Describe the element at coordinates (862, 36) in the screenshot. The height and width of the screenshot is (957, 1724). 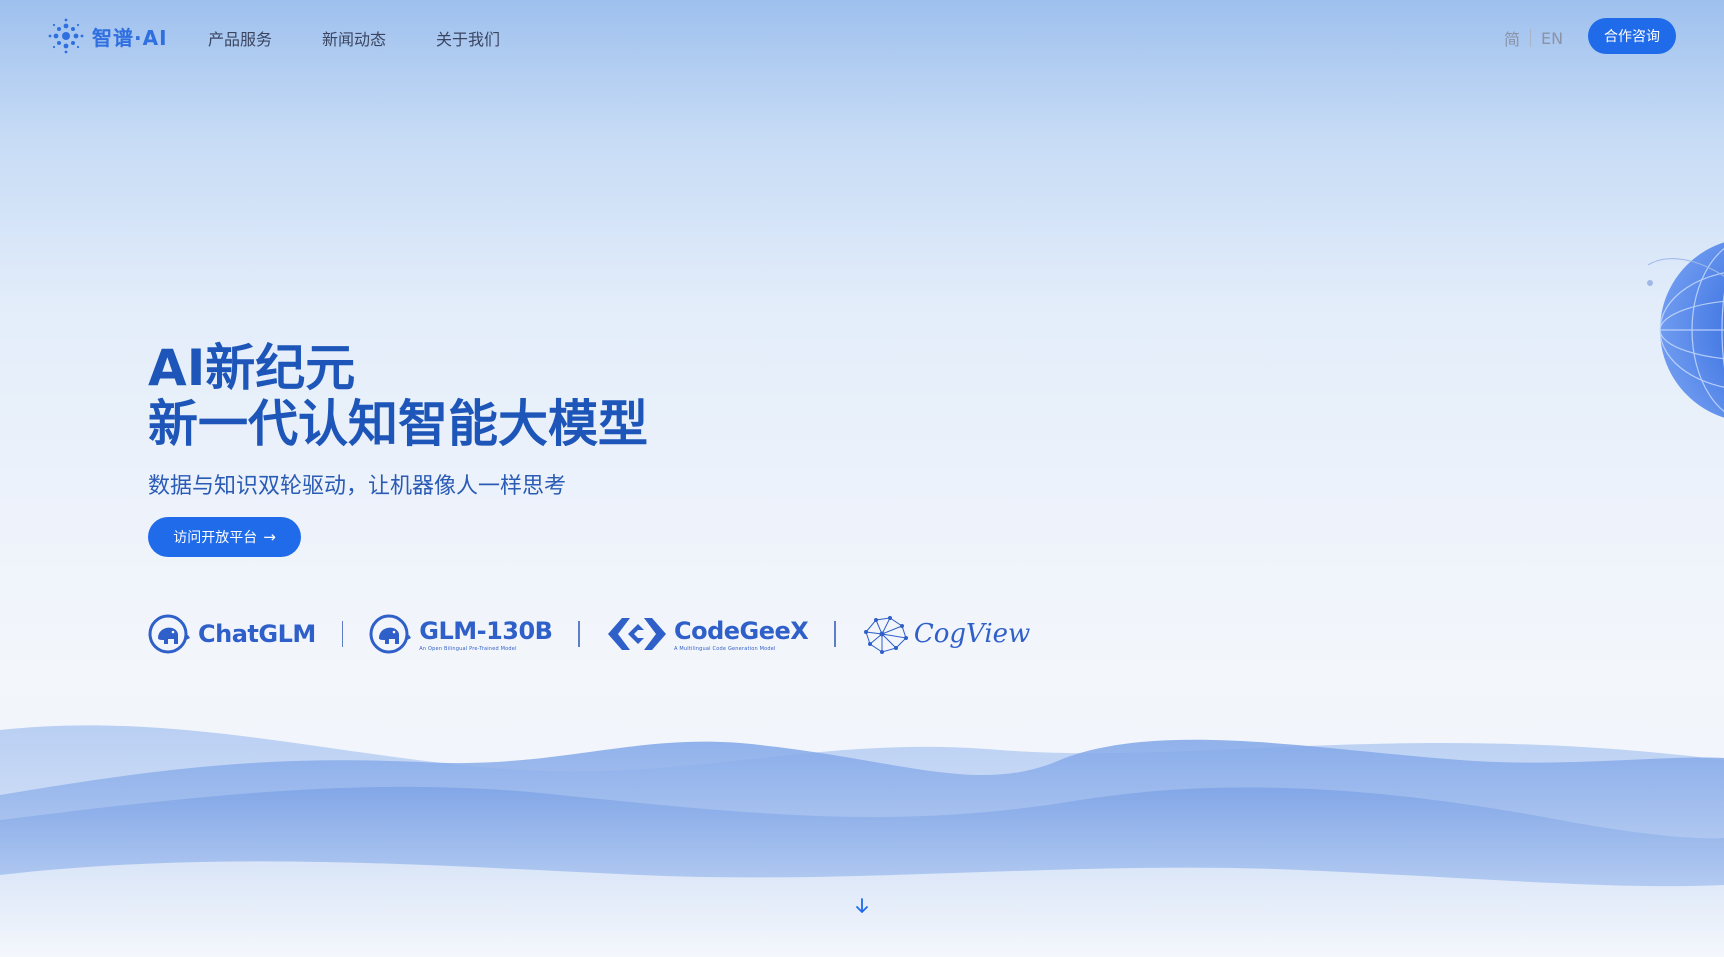
I see `site-header: 智谱·AI 产品服务 新闻动态 关于我们 简 EN 合作咨询` at that location.